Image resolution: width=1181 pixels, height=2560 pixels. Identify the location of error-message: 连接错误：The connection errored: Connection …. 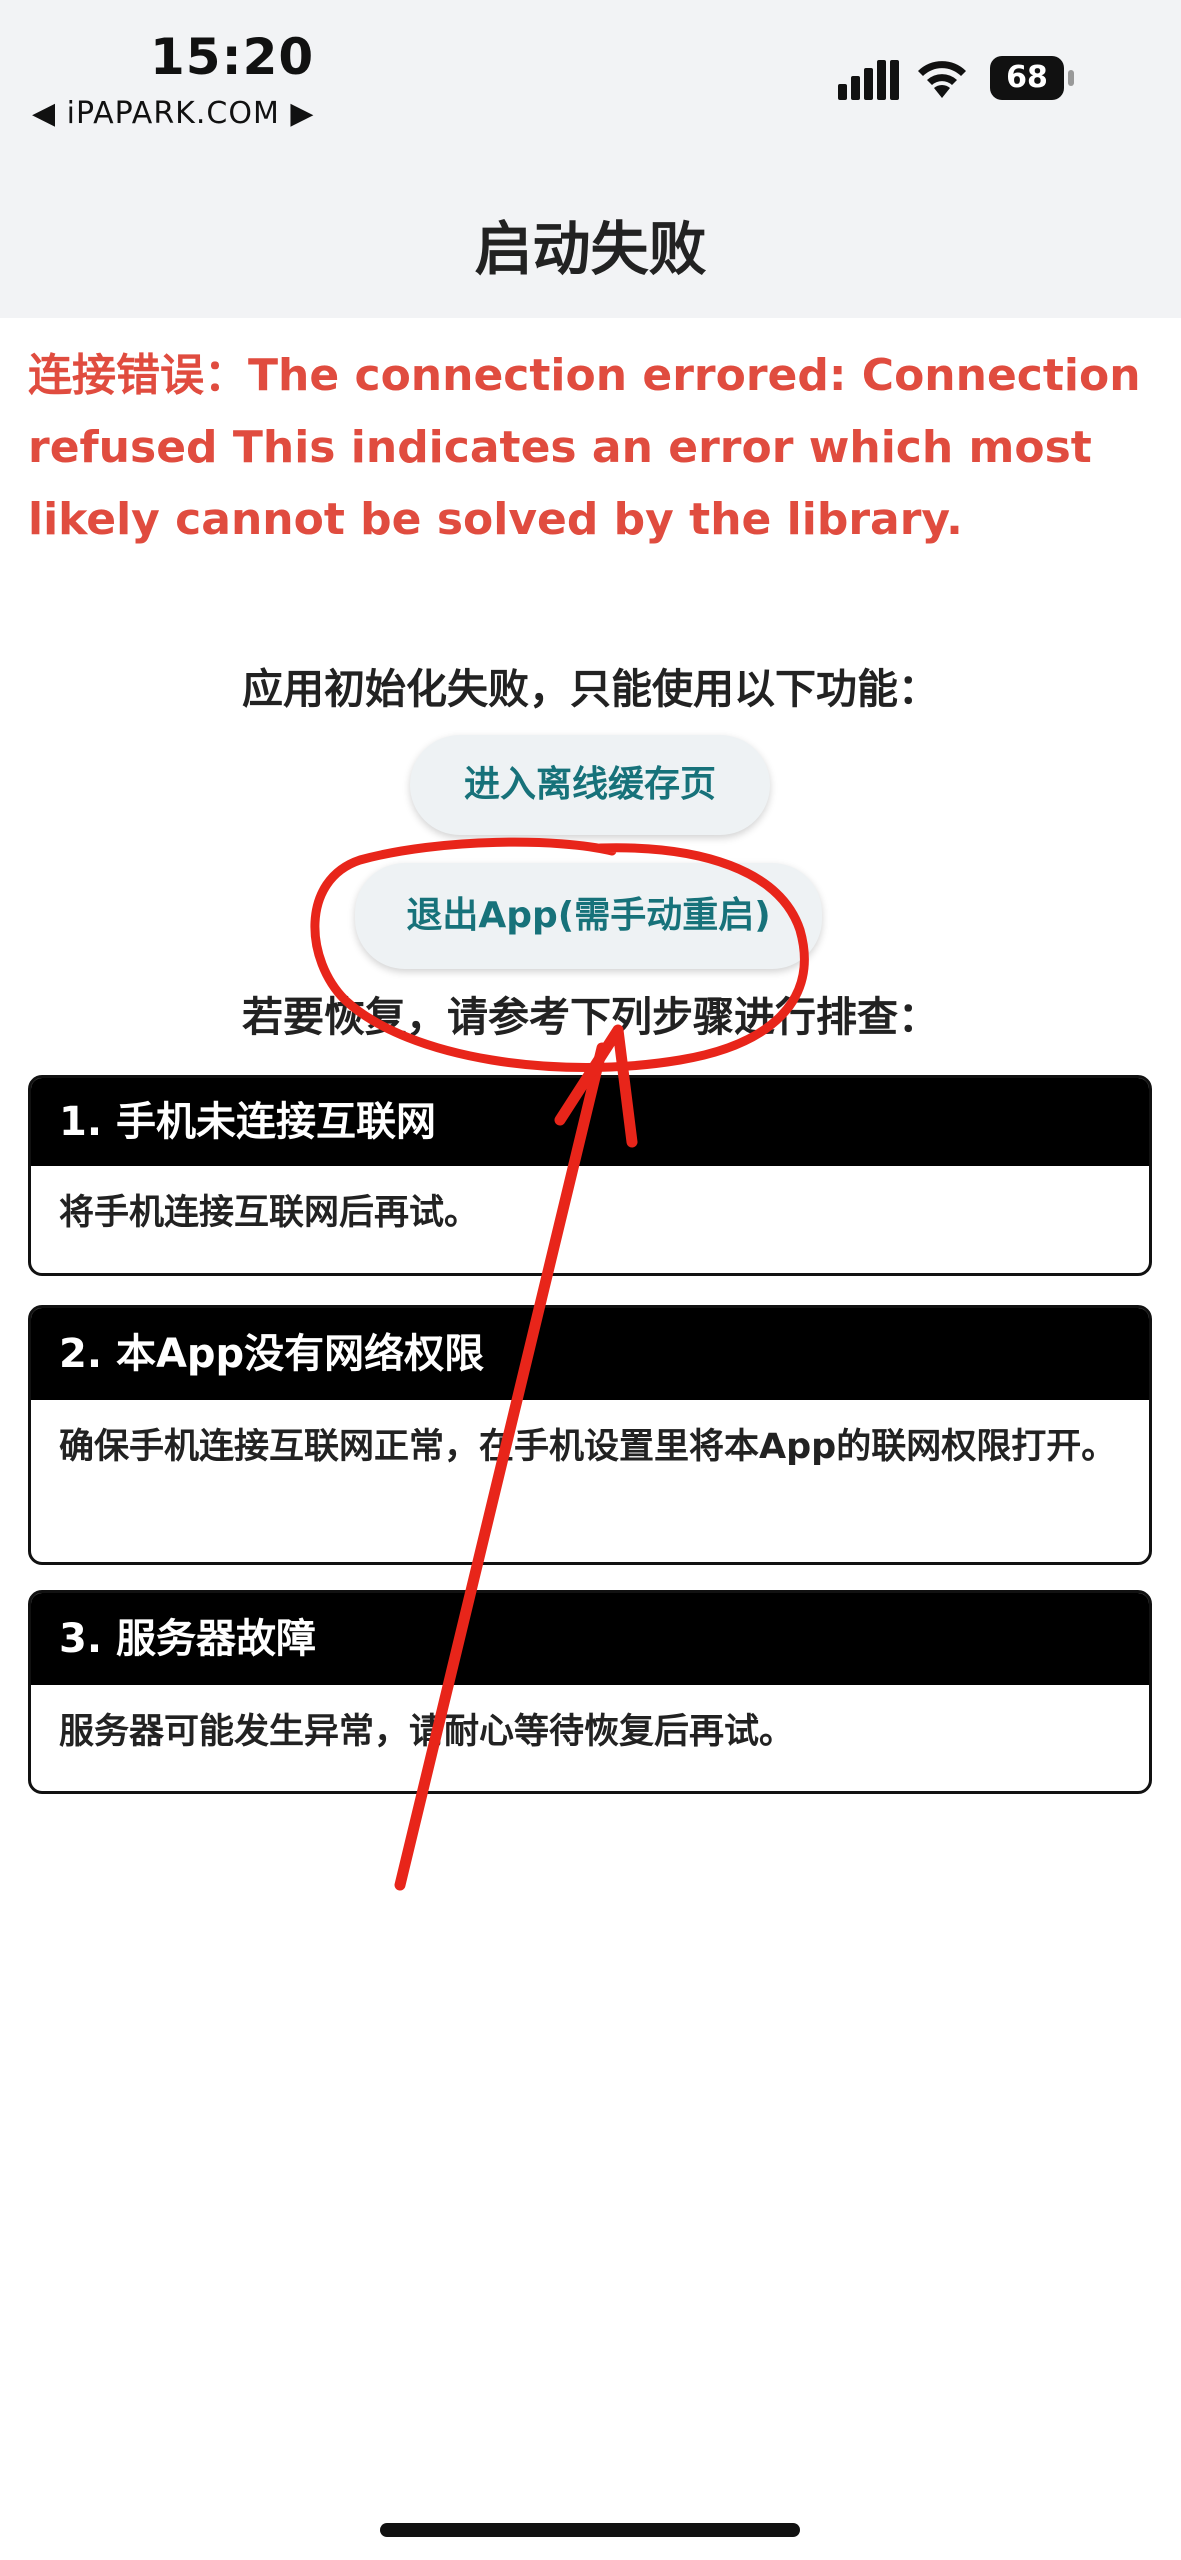
(584, 447).